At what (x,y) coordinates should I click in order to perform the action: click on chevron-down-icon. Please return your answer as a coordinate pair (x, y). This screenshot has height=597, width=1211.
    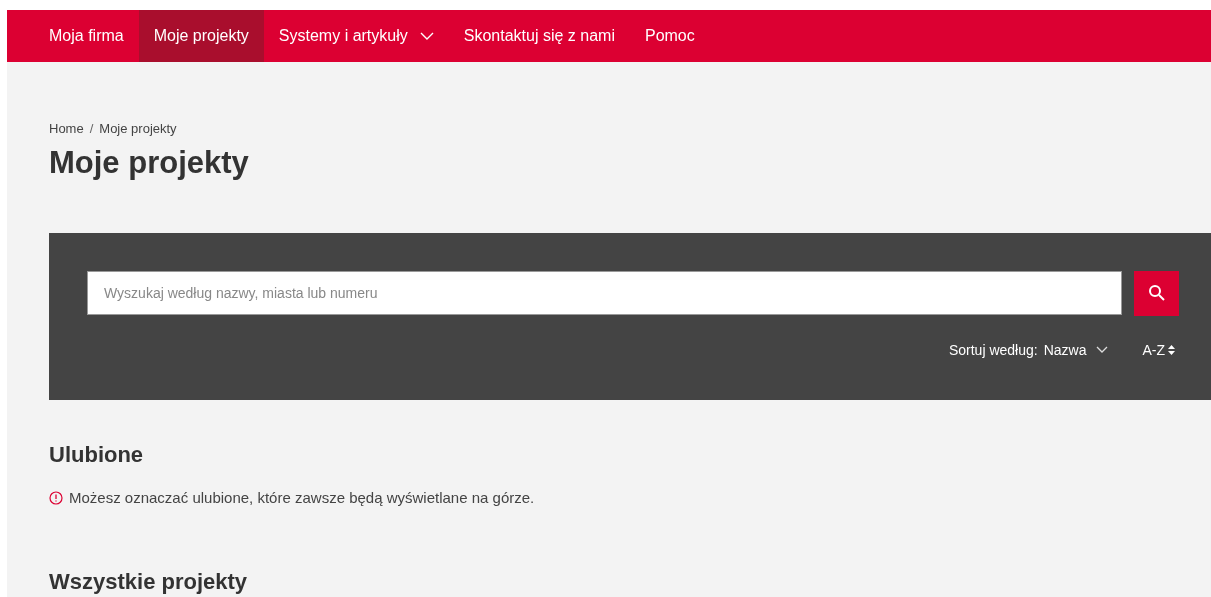
    Looking at the image, I should click on (1102, 350).